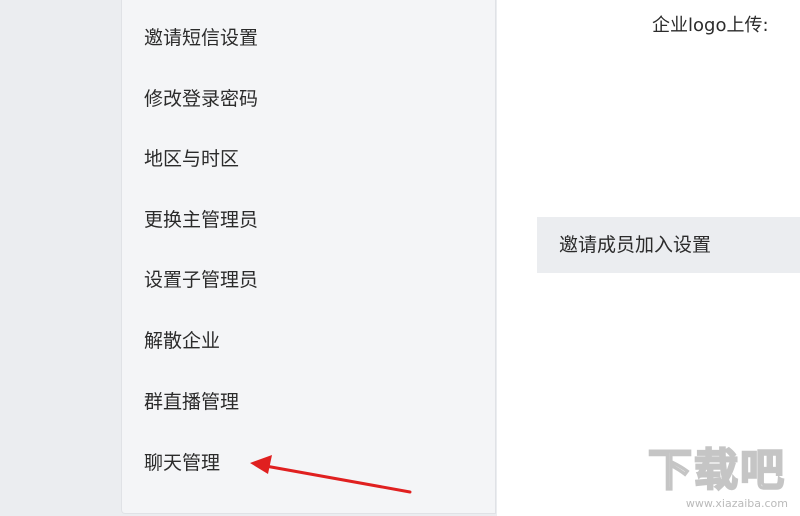  What do you see at coordinates (261, 464) in the screenshot?
I see `arrow-head` at bounding box center [261, 464].